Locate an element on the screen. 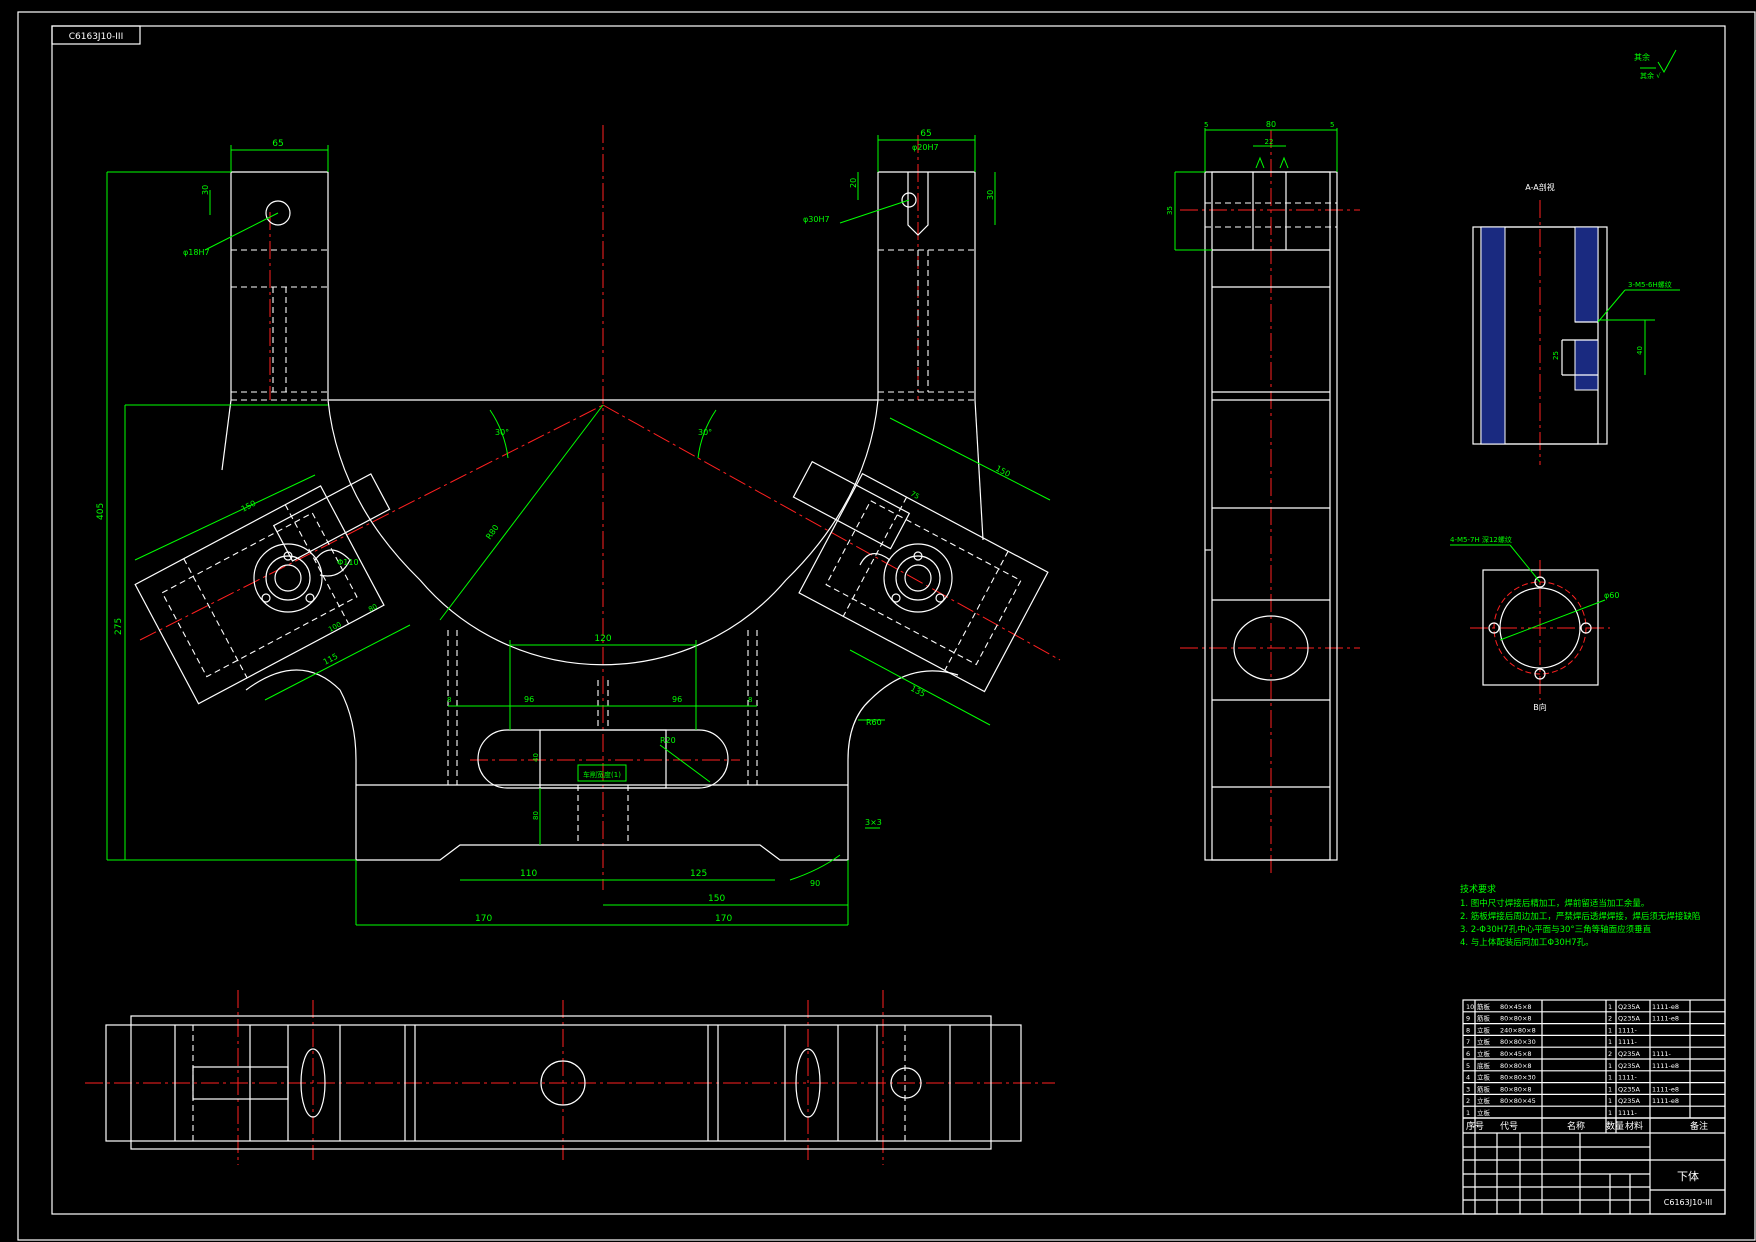  svg-text: 405 is located at coordinates (101, 511).